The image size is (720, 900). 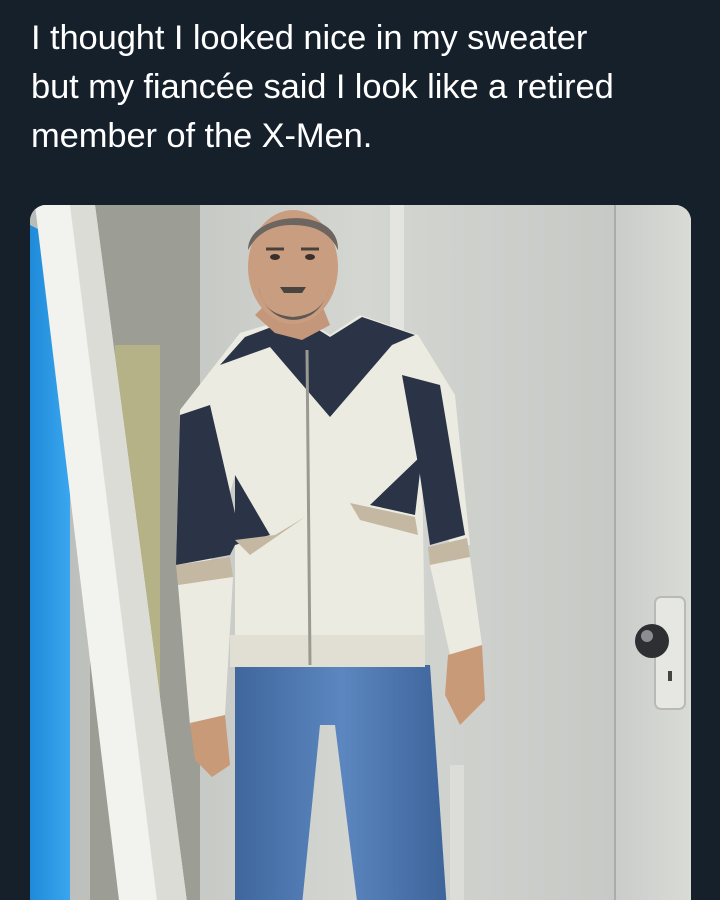 What do you see at coordinates (309, 38) in the screenshot?
I see `tweet-text-line-1: I thought I looked nice in my sweater` at bounding box center [309, 38].